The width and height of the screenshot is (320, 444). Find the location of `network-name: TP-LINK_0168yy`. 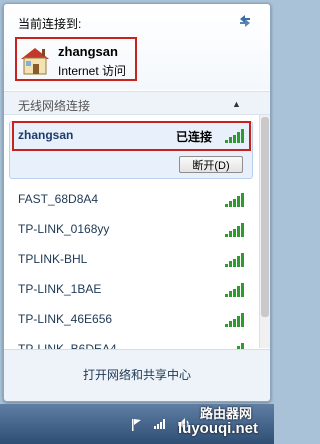

network-name: TP-LINK_0168yy is located at coordinates (64, 229).